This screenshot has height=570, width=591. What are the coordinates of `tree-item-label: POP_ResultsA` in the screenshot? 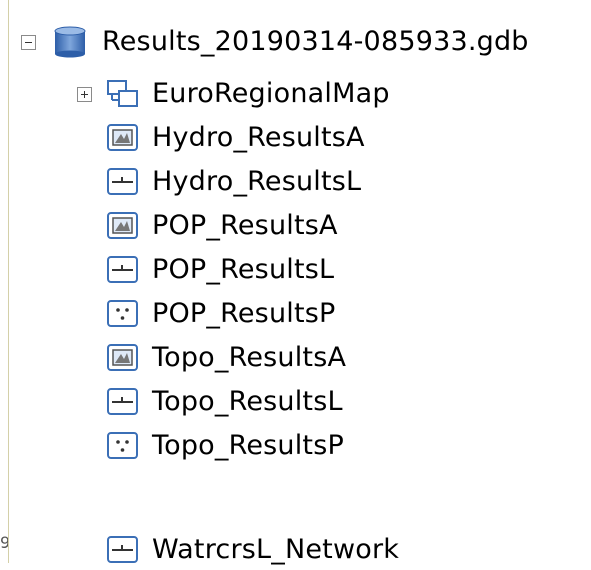 It's located at (245, 225).